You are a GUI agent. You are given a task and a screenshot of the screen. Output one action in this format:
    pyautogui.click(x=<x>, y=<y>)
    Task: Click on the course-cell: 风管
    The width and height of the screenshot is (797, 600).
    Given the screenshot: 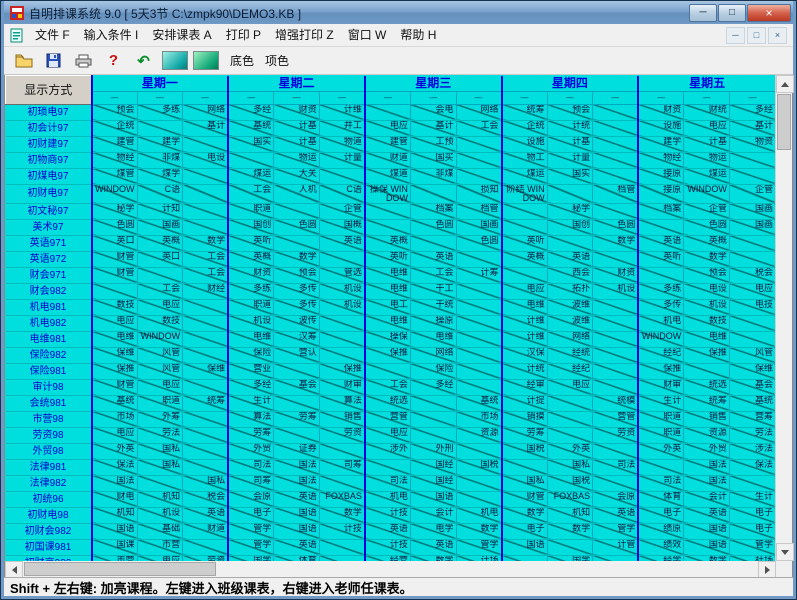 What is the action you would take?
    pyautogui.click(x=159, y=355)
    